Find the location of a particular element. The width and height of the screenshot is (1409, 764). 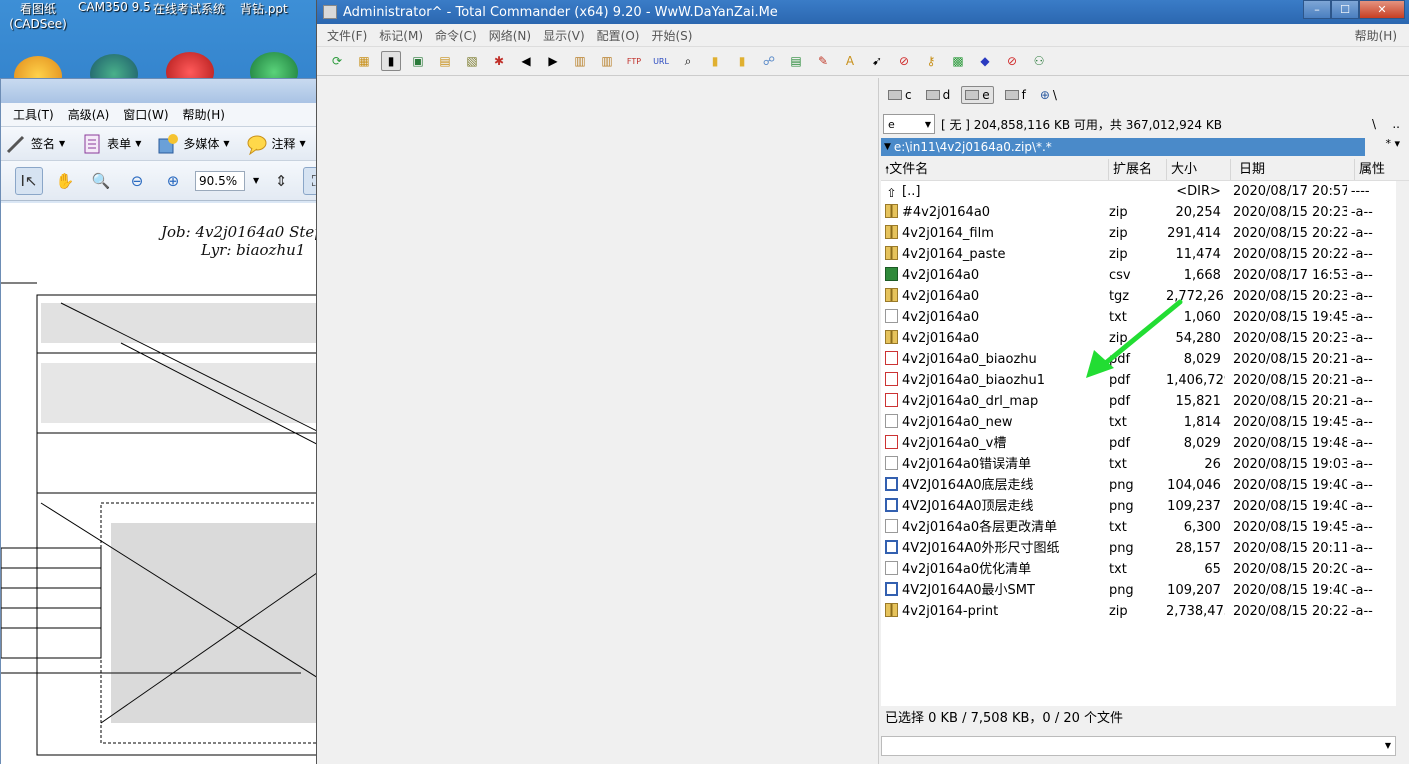

file-row: 4v2j0164a0优化清单 txt 65 2020/08/15 20:20 -a-- is located at coordinates (1138, 569).